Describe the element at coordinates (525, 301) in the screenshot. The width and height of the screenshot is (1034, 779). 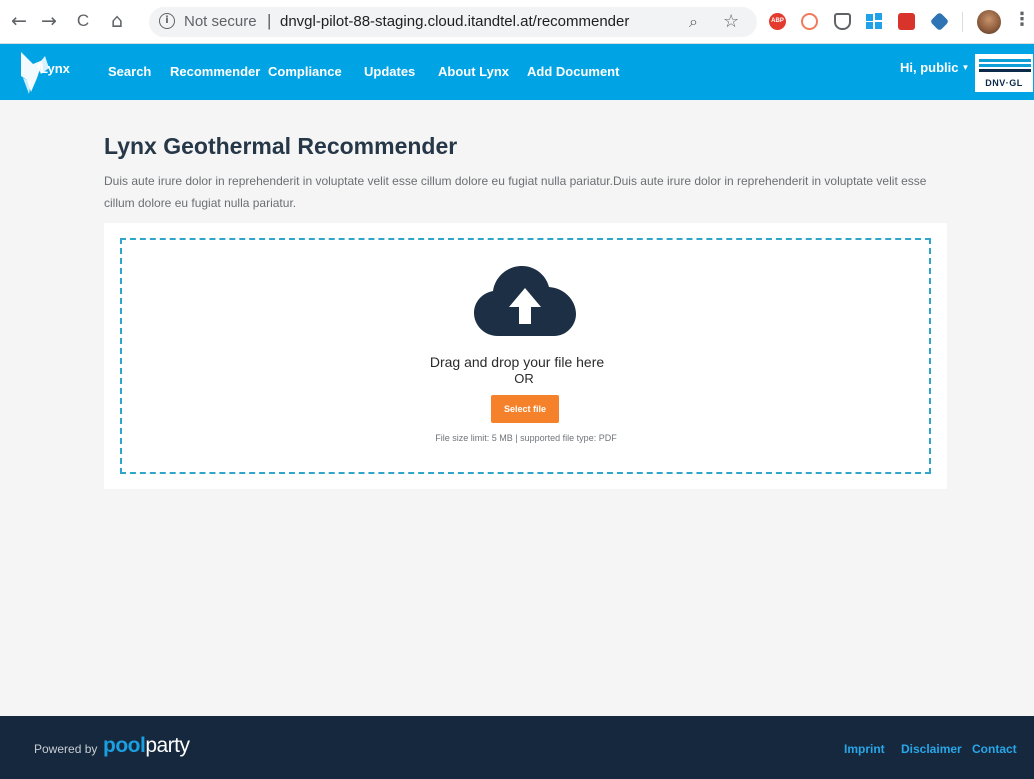
I see `cloud-upload-icon` at that location.